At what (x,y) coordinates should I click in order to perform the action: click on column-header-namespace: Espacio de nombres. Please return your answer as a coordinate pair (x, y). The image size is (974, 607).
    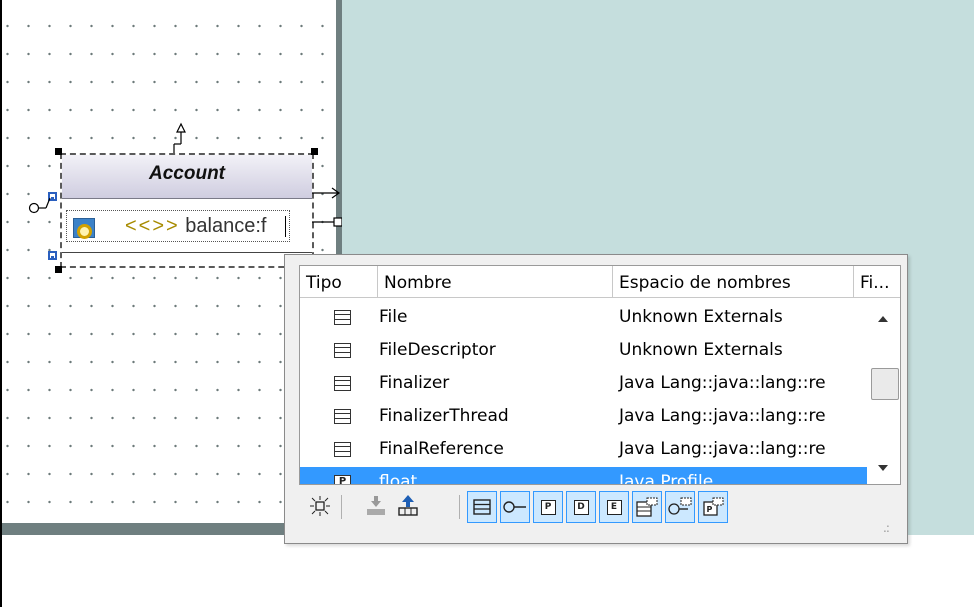
    Looking at the image, I should click on (733, 282).